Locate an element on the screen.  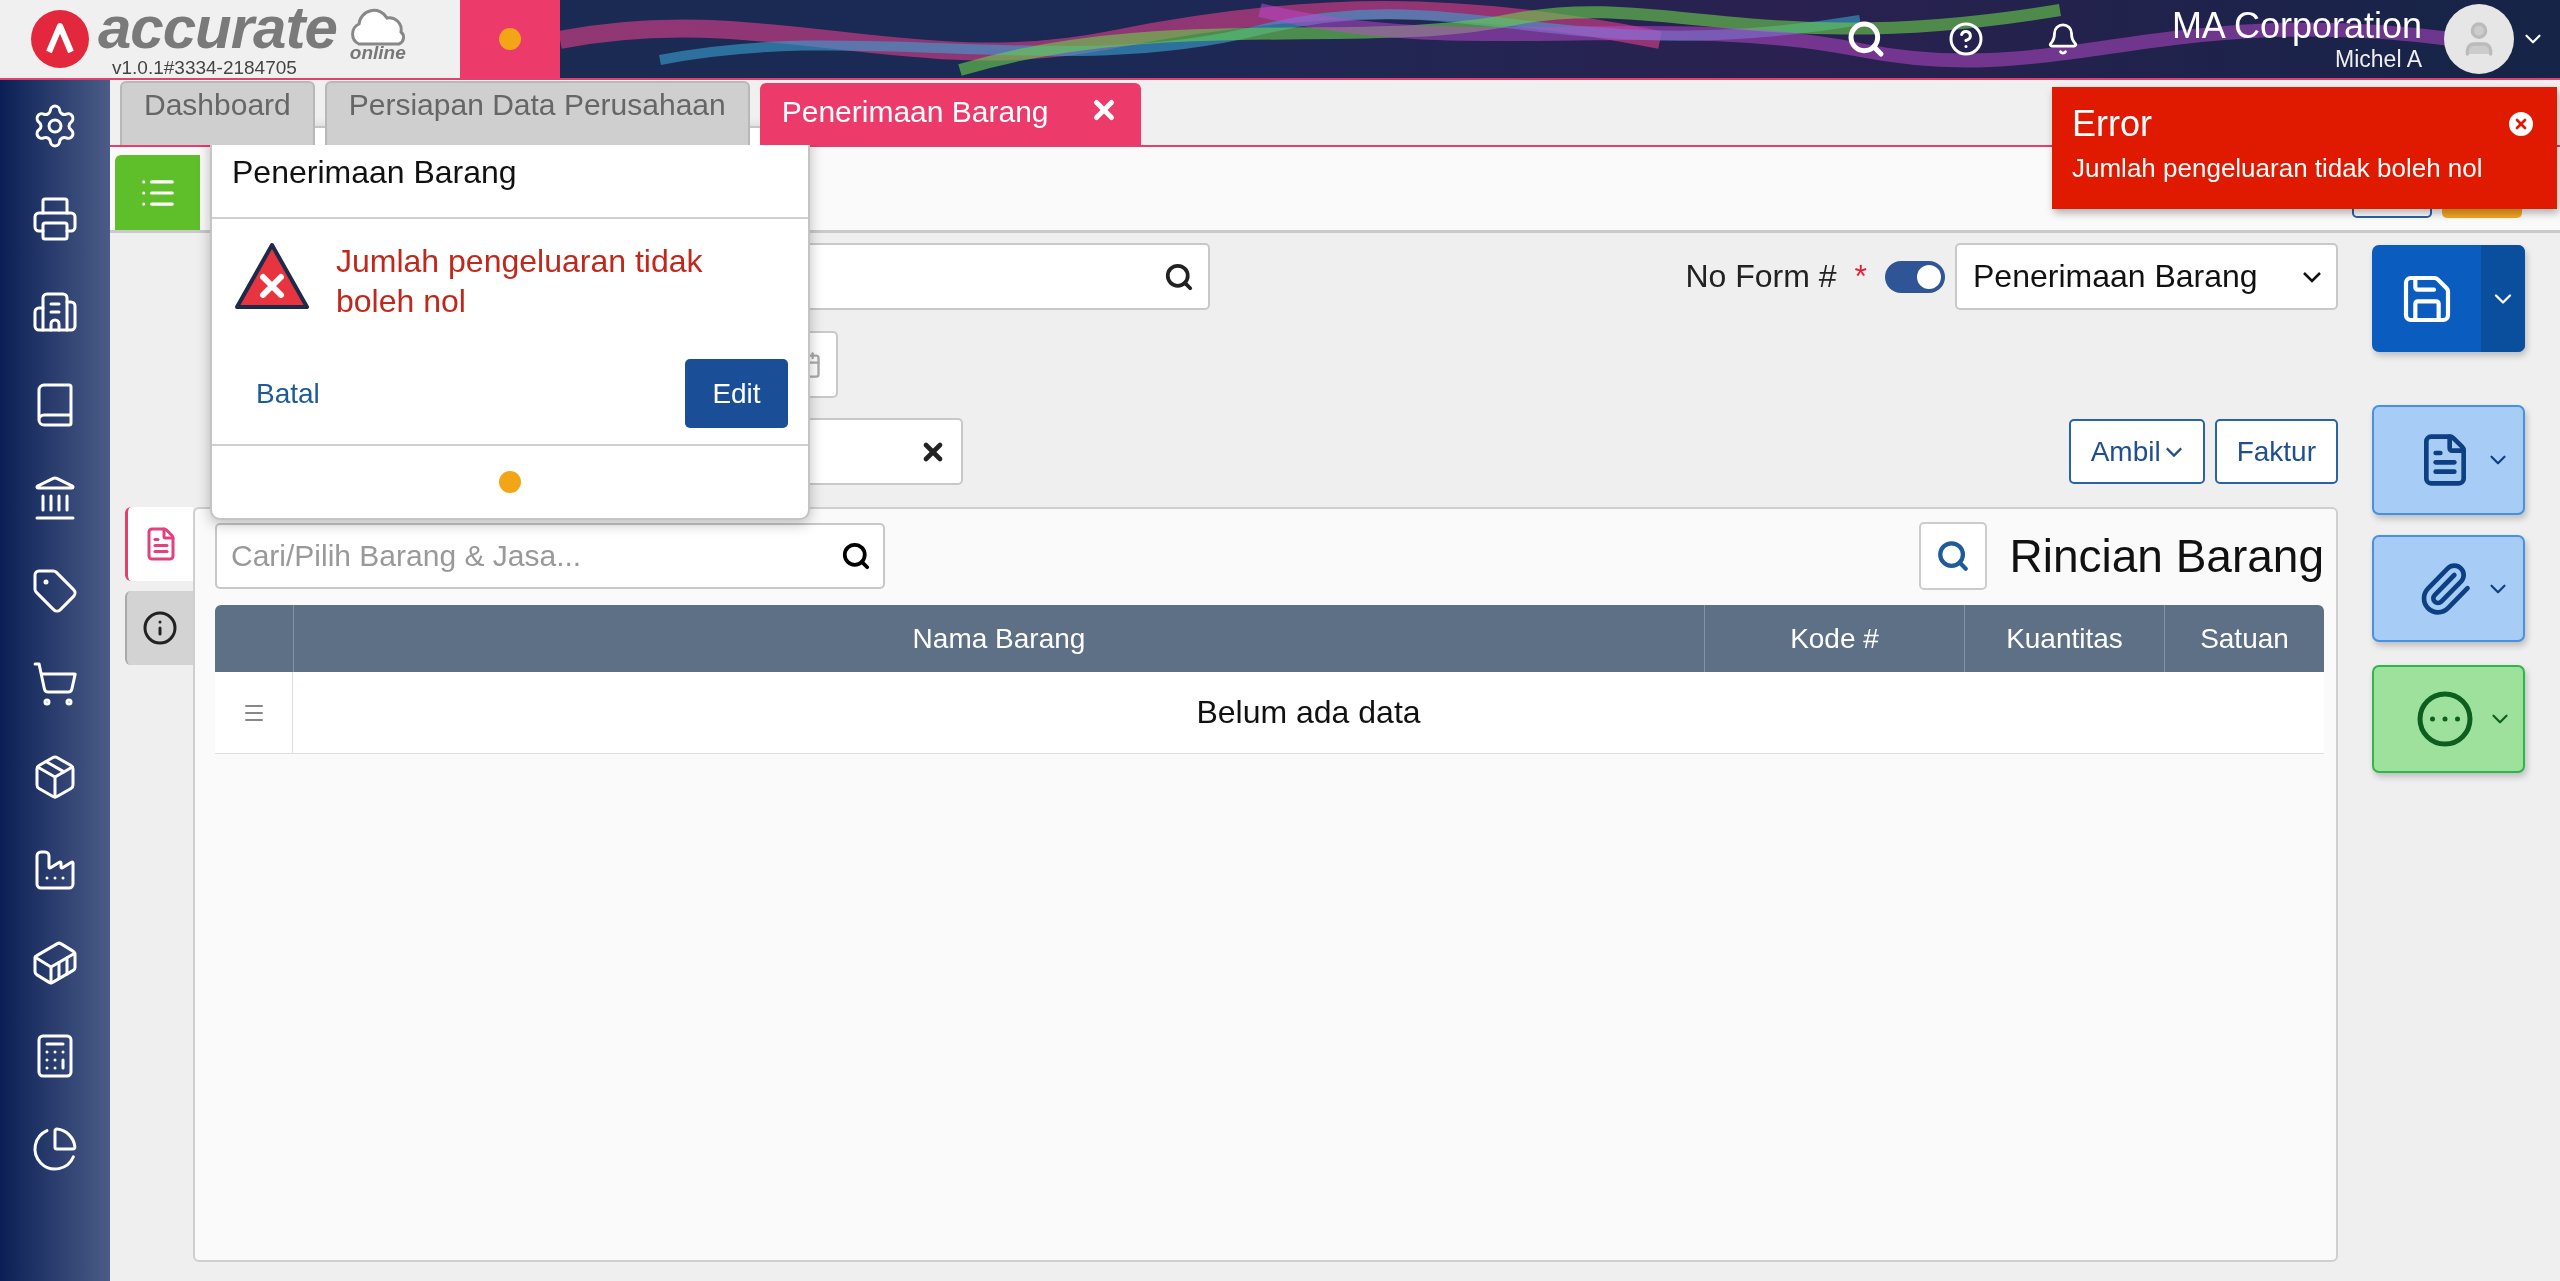
tab: Persiapan Data Perusahaan is located at coordinates (537, 113).